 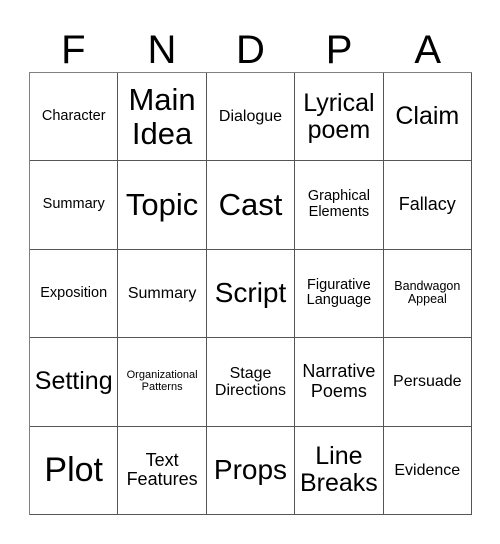 I want to click on bingo-cell-label: Evidence, so click(x=427, y=470).